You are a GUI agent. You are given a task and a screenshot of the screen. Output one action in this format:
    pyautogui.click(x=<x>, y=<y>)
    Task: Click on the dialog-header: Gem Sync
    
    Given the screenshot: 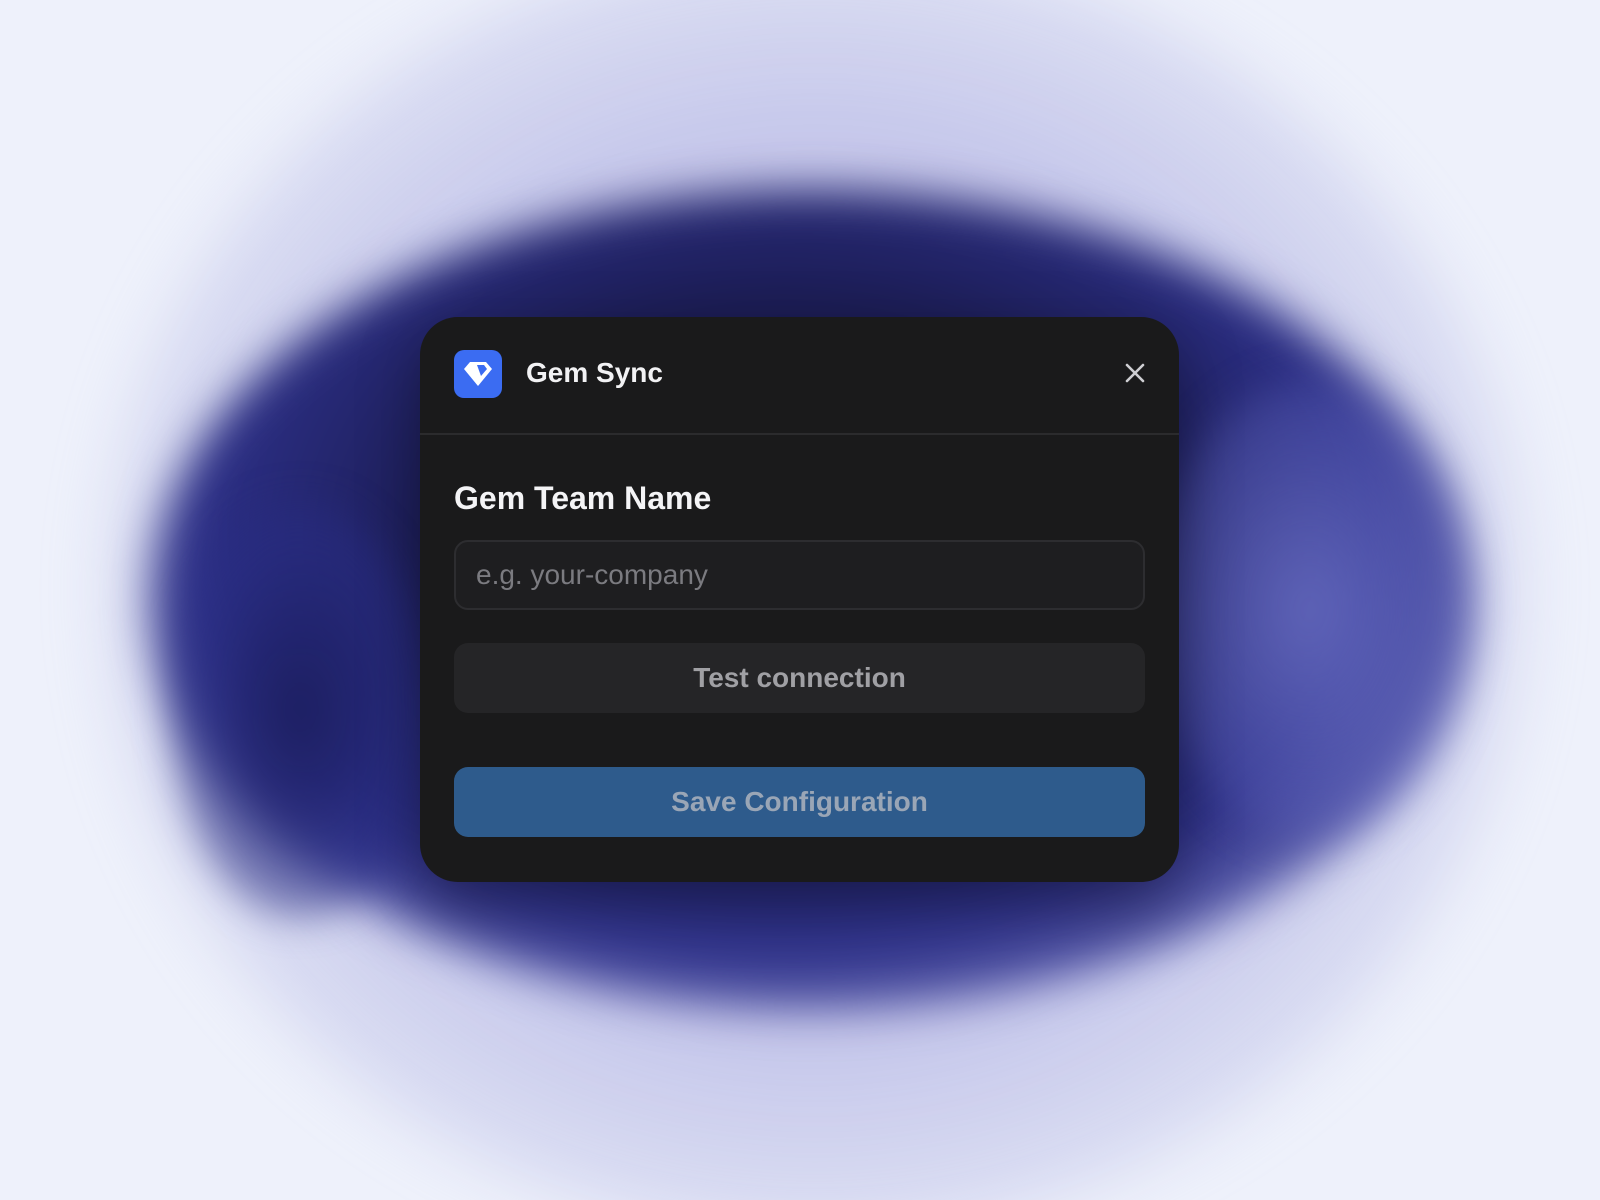 What is the action you would take?
    pyautogui.click(x=799, y=376)
    